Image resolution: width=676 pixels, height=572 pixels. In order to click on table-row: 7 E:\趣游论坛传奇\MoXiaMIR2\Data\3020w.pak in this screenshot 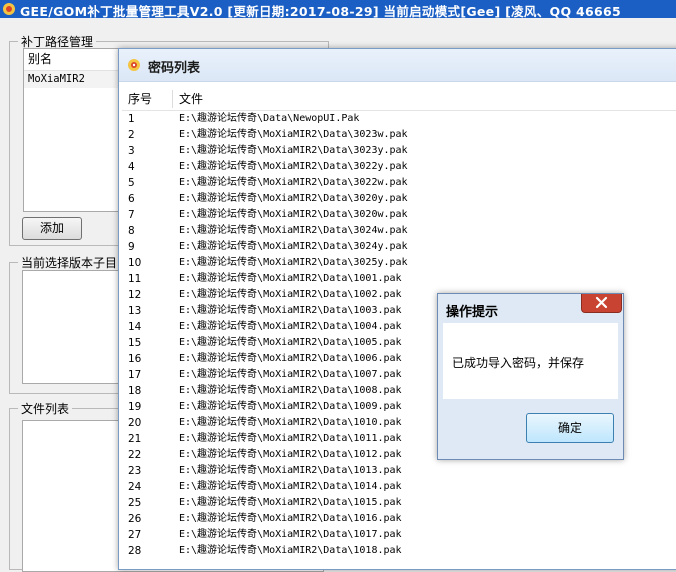, I will do `click(399, 215)`.